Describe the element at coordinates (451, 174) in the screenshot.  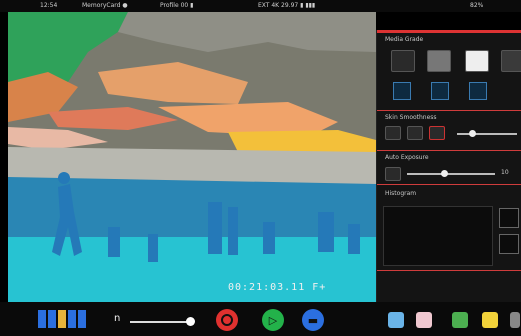
I see `exposure-slider` at that location.